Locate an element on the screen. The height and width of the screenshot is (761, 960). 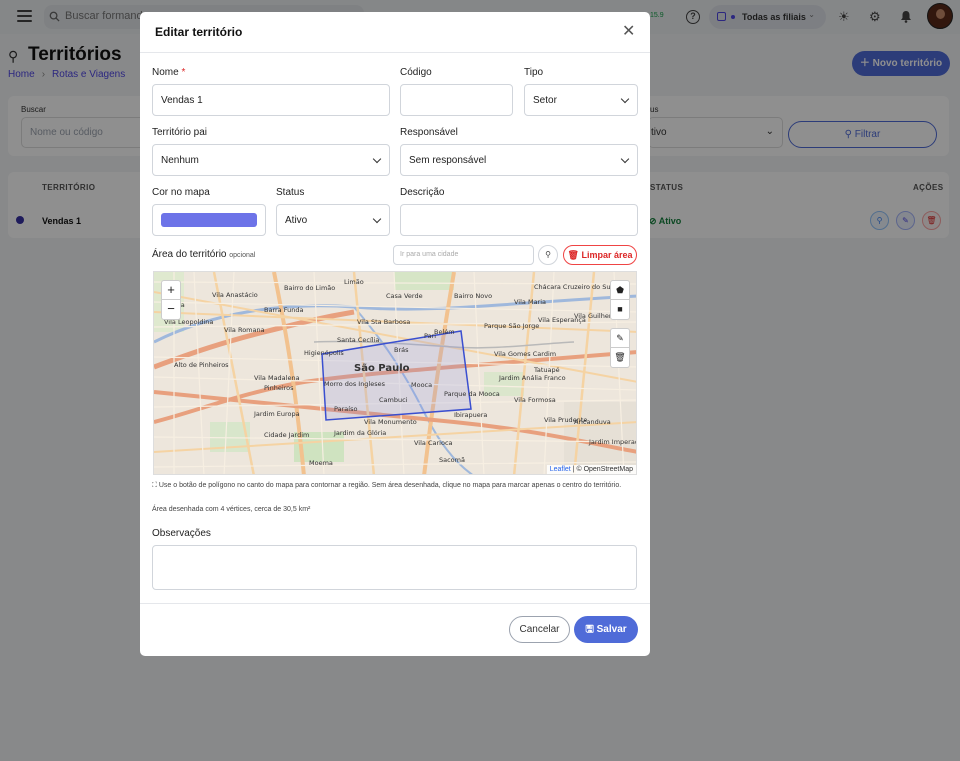
city-search-placeholder: Ir para uma cidade is located at coordinates (429, 254).